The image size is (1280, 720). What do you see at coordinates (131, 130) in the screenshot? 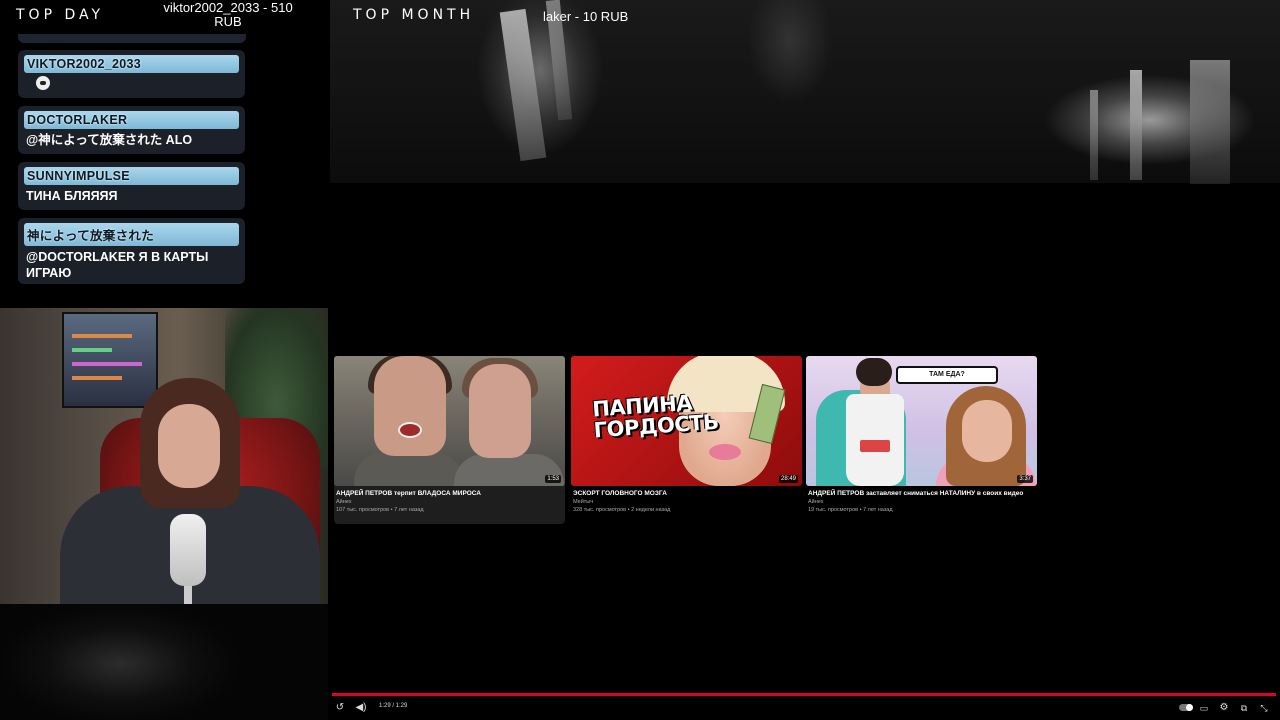
I see `chat-message: DOCTORLAKER @神によって放棄された ALO` at bounding box center [131, 130].